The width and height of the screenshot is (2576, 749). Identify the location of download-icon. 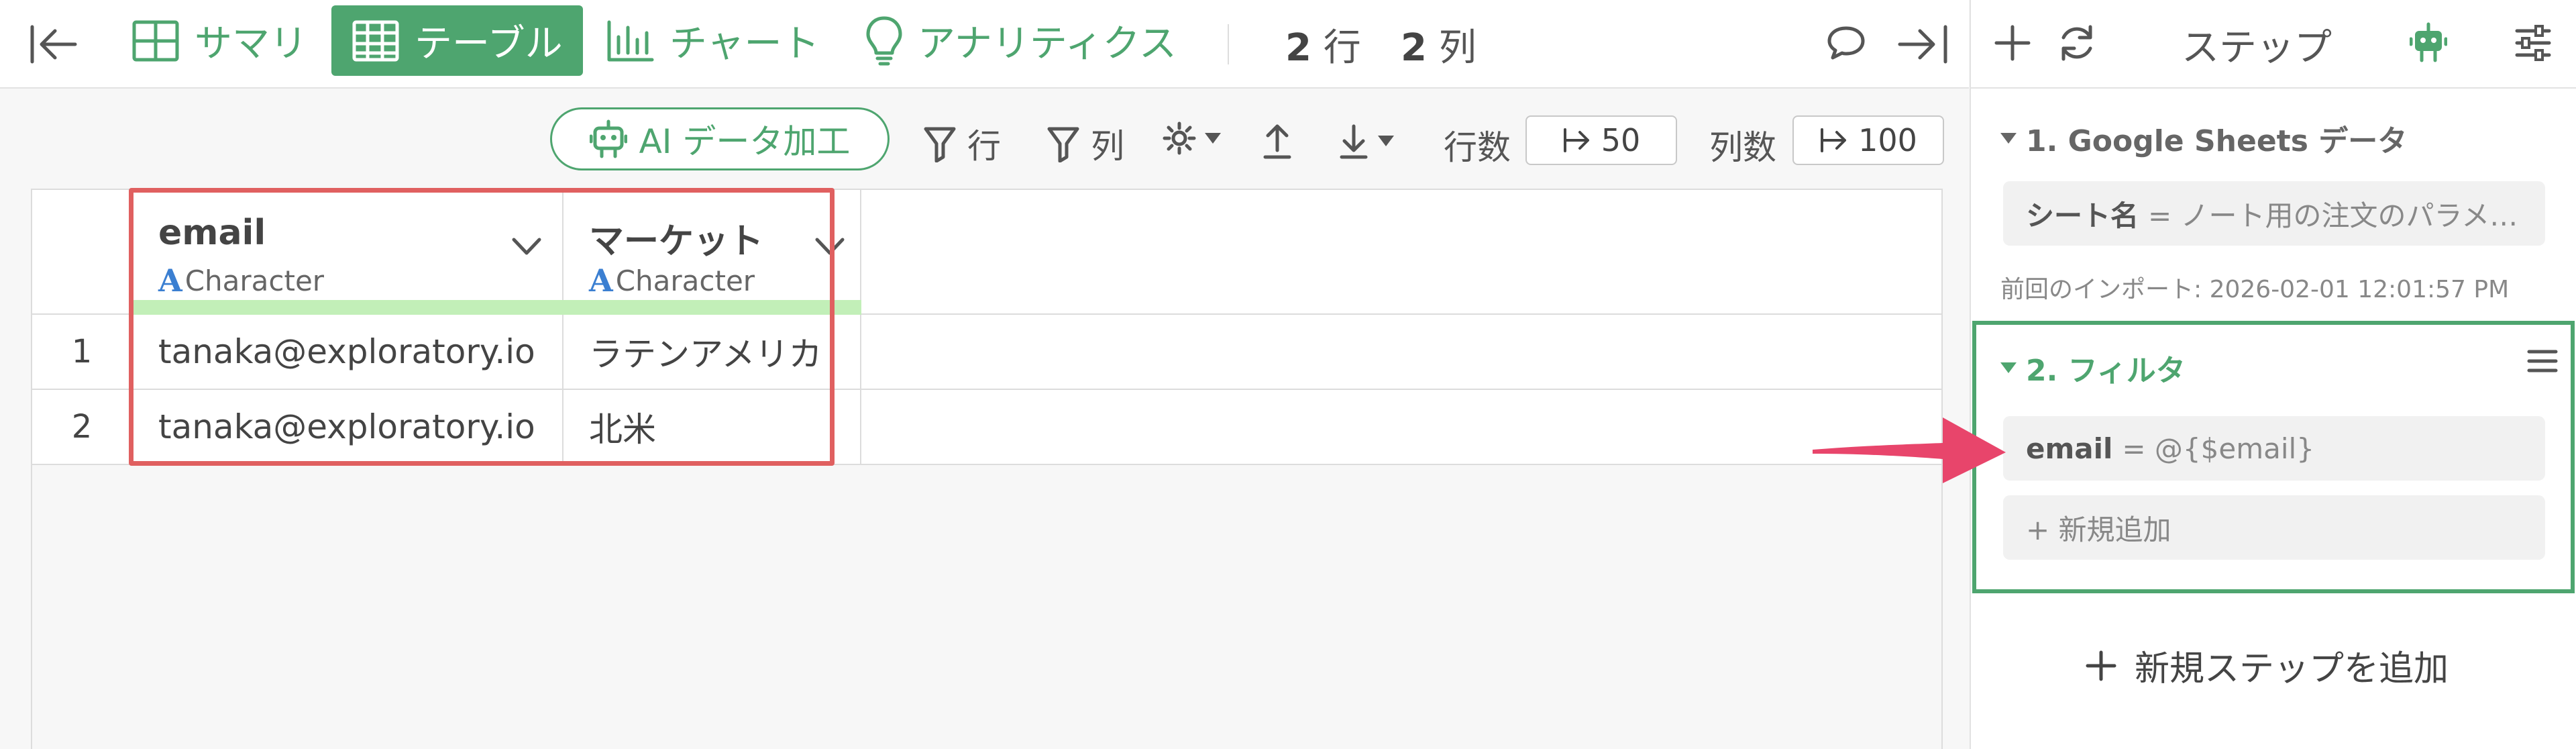
(1354, 141).